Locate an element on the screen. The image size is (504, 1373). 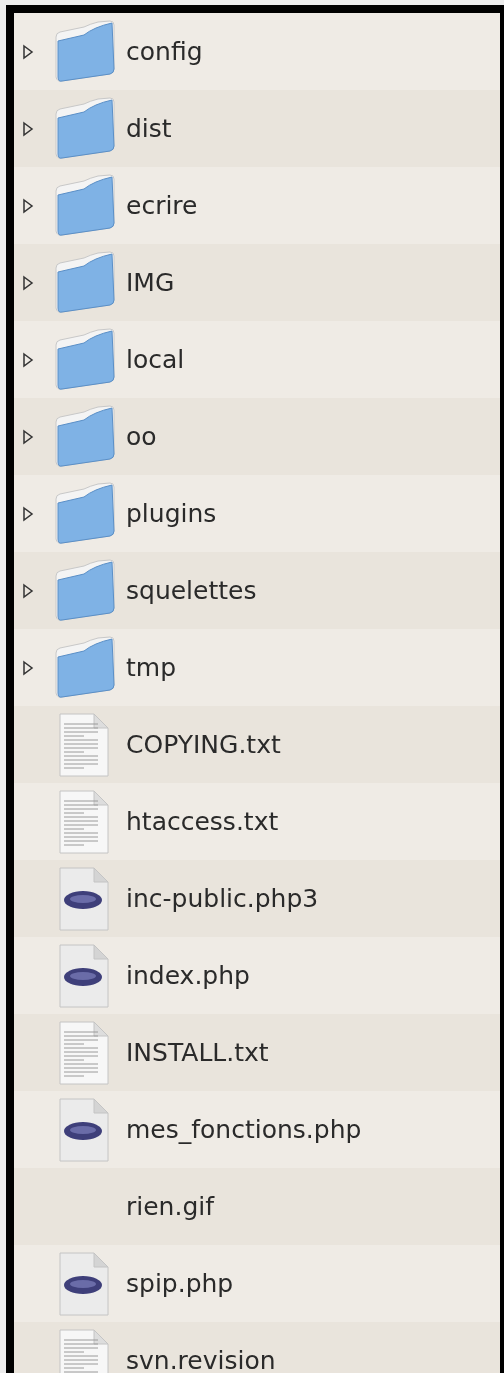
file-name: IMG is located at coordinates (150, 282).